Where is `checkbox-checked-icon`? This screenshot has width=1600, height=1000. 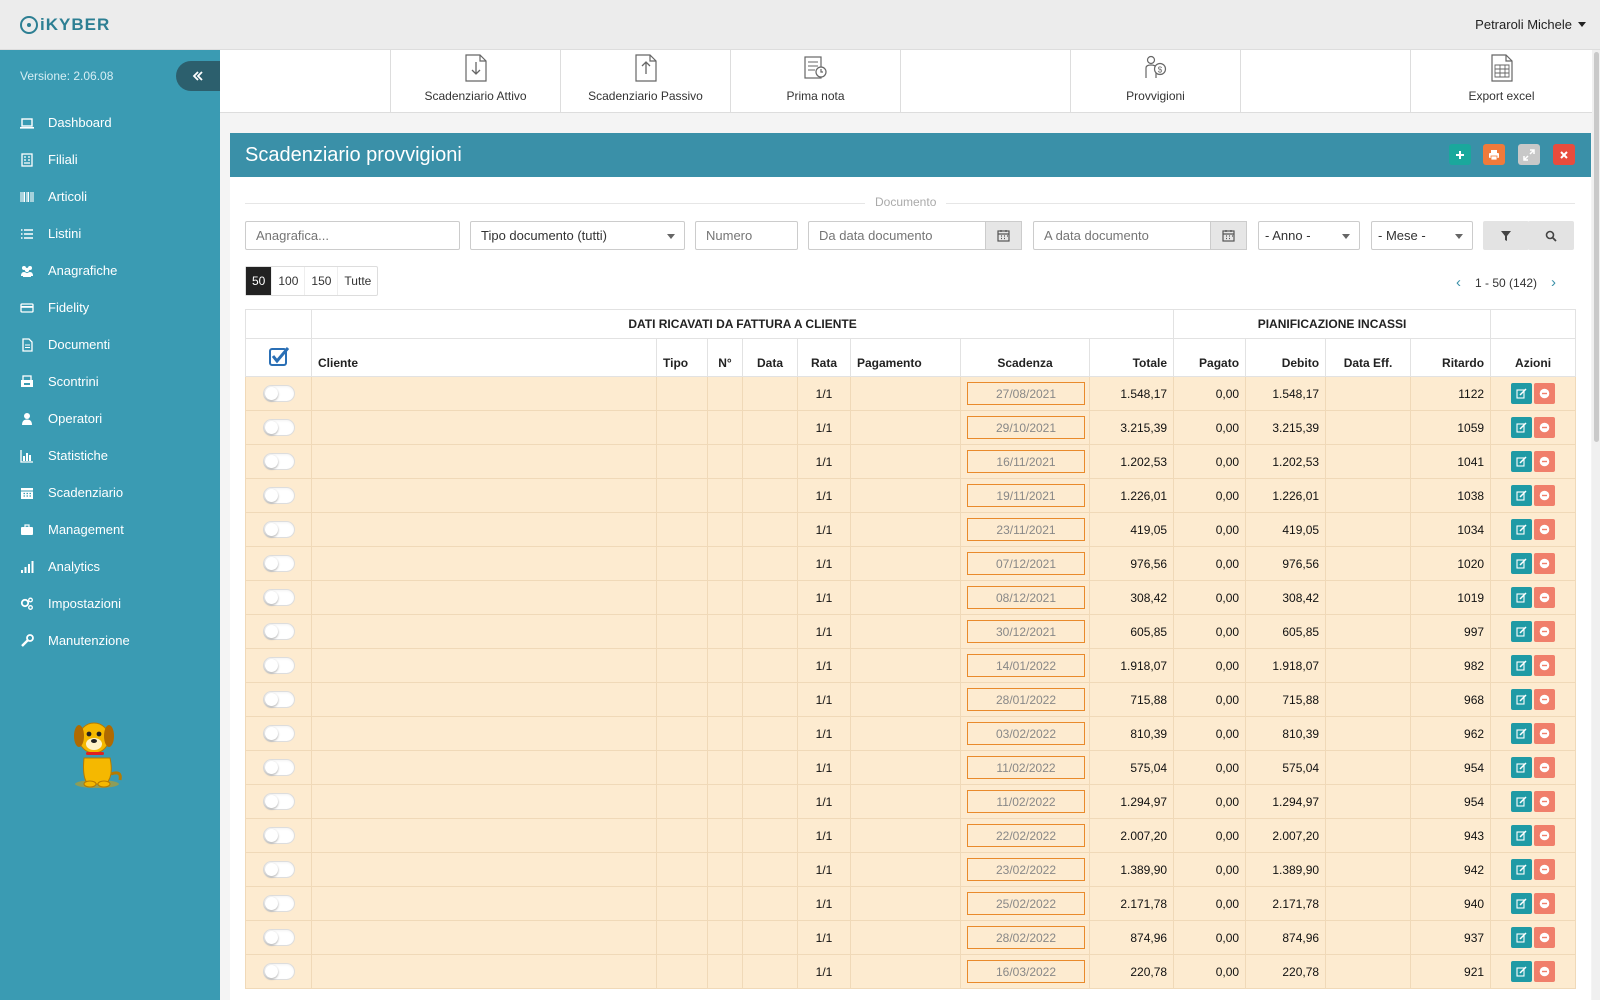 checkbox-checked-icon is located at coordinates (279, 356).